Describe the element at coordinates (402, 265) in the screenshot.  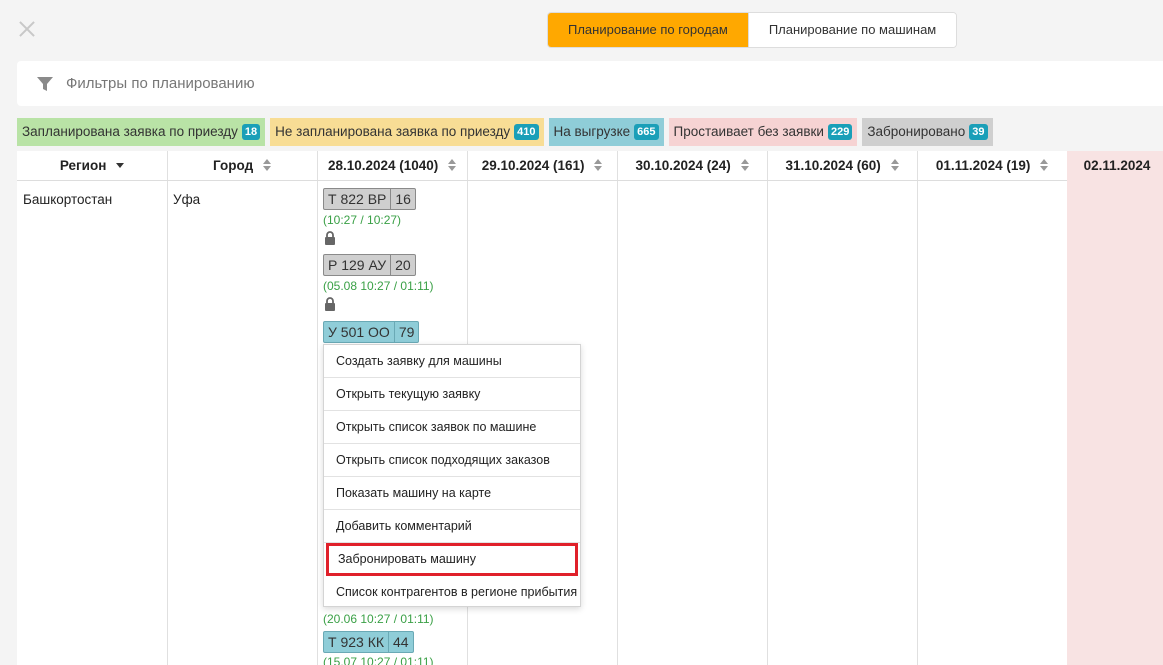
I see `truck-number: 20` at that location.